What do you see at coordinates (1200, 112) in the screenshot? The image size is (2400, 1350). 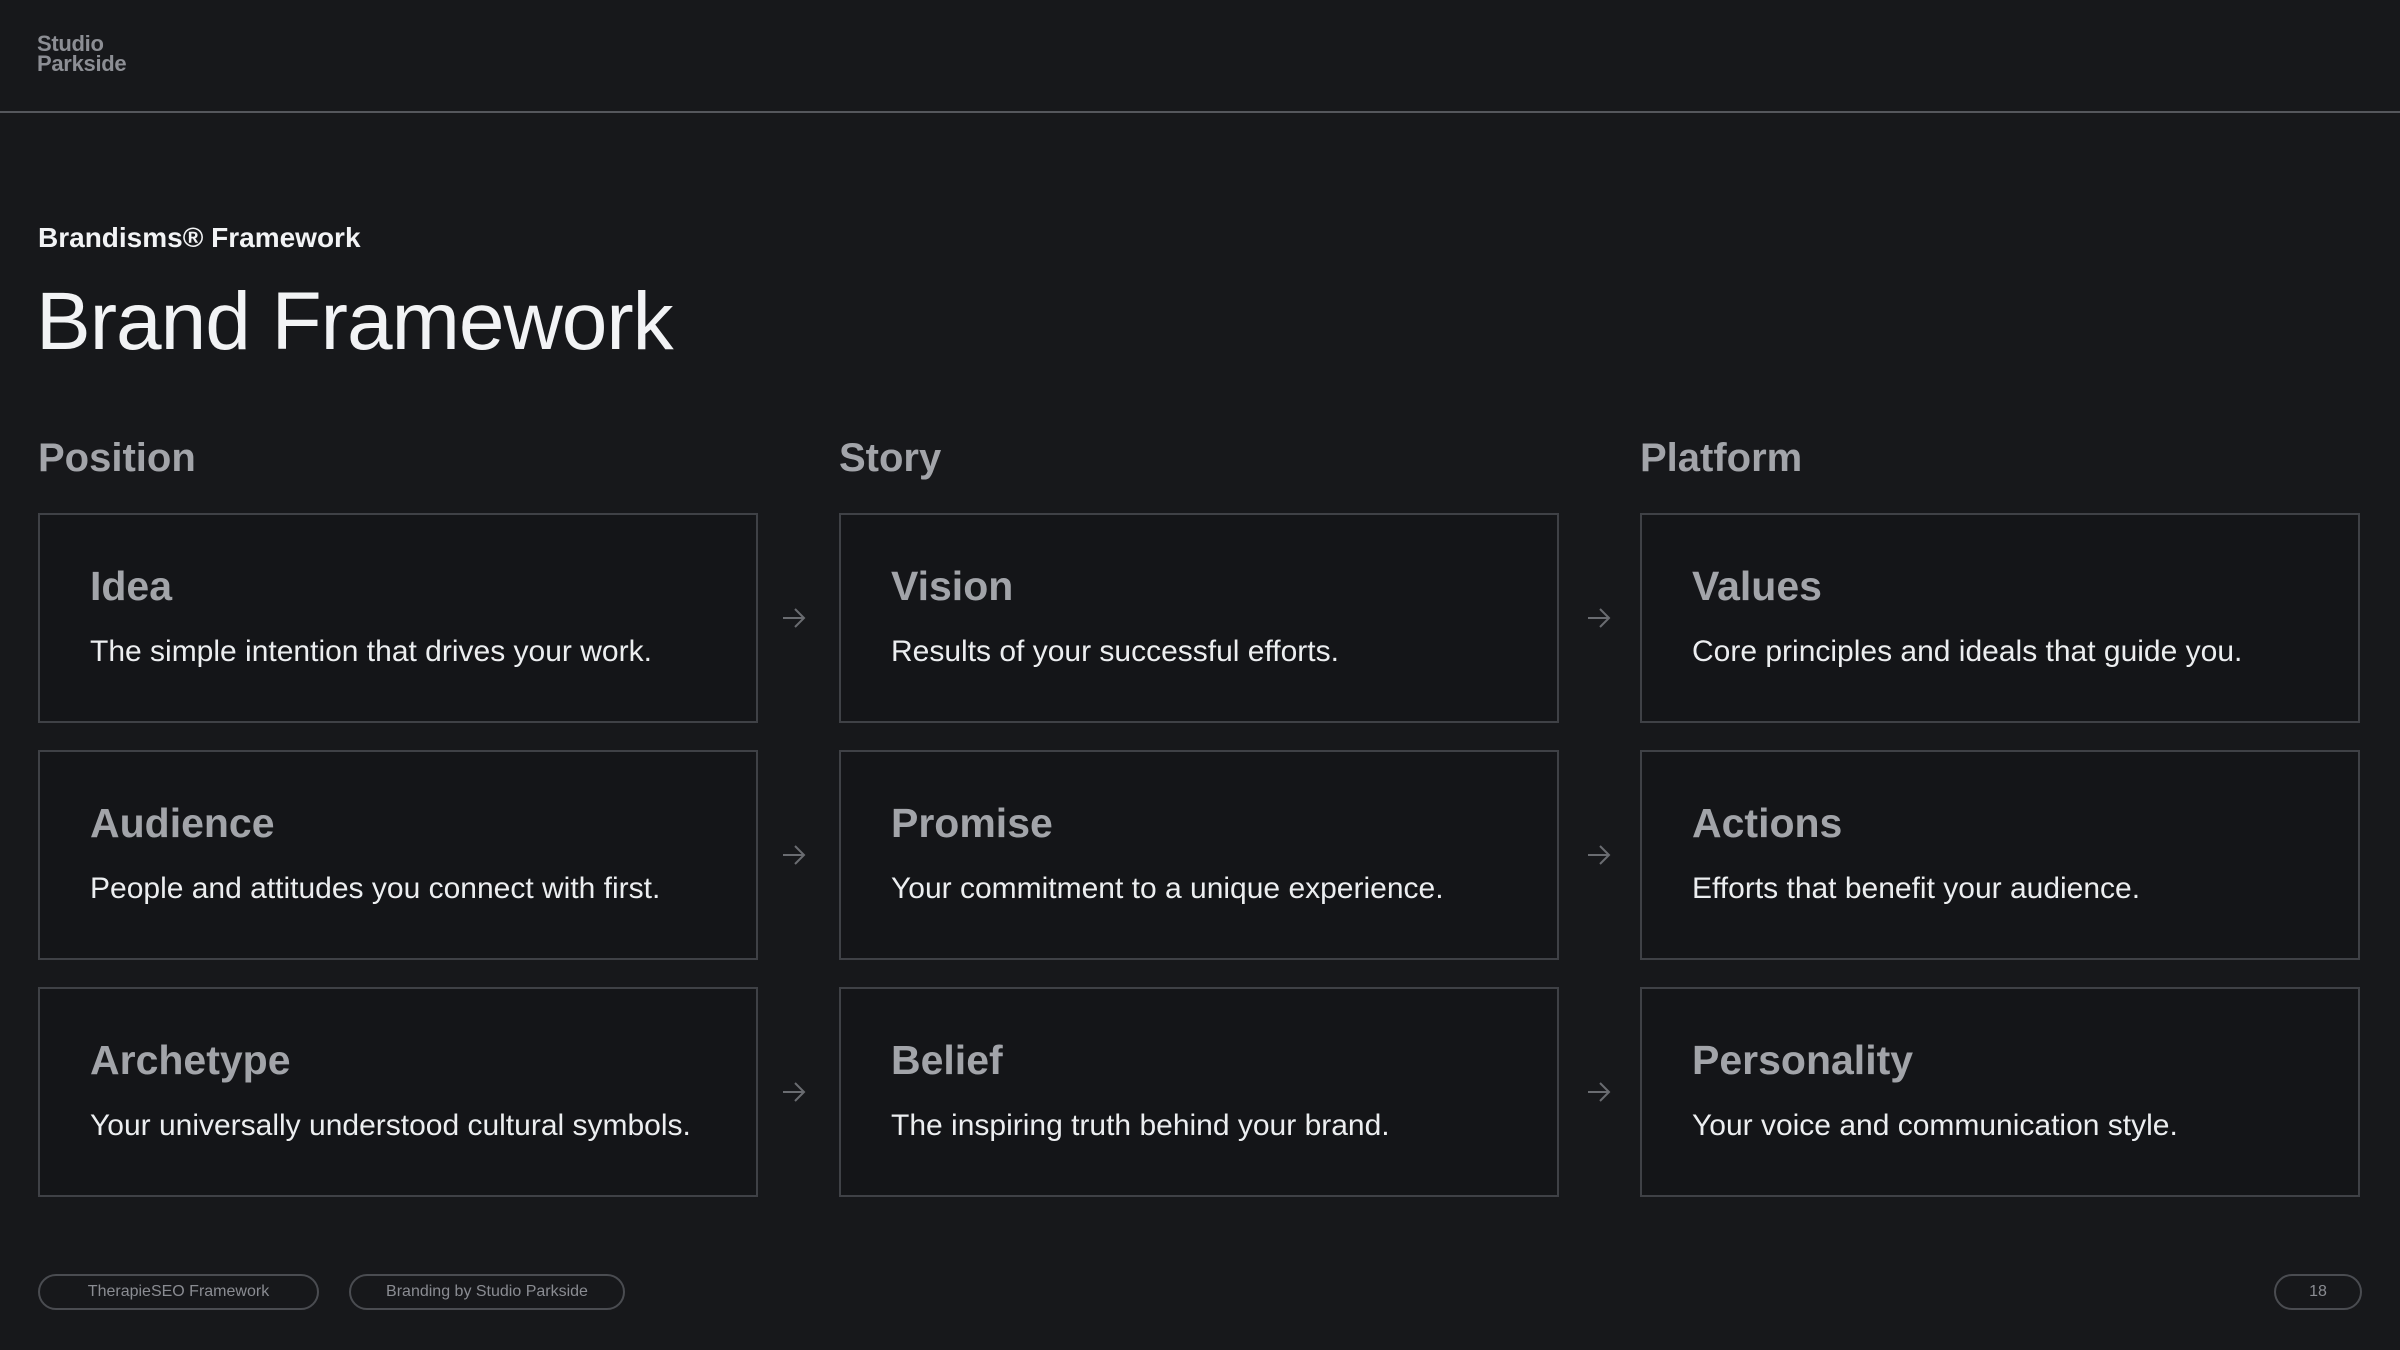 I see `header-divider` at bounding box center [1200, 112].